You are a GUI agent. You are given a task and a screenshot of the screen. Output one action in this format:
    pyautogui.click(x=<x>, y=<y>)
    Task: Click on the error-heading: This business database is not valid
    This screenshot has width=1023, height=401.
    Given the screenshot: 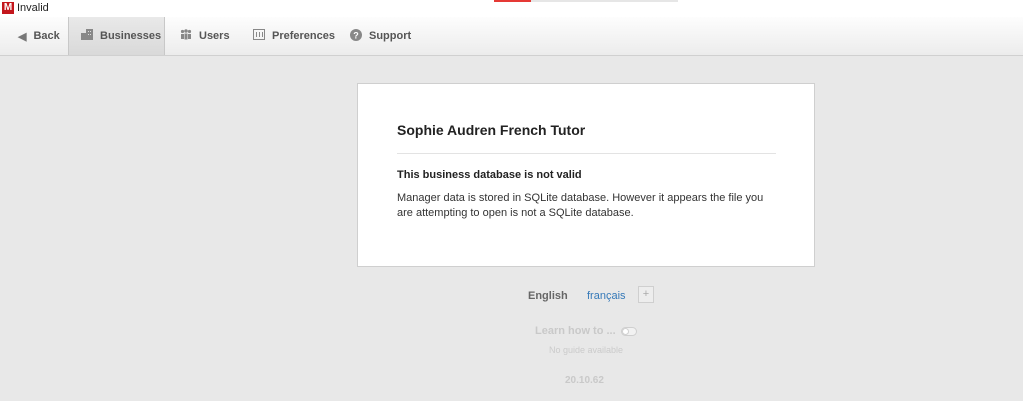 What is the action you would take?
    pyautogui.click(x=489, y=175)
    